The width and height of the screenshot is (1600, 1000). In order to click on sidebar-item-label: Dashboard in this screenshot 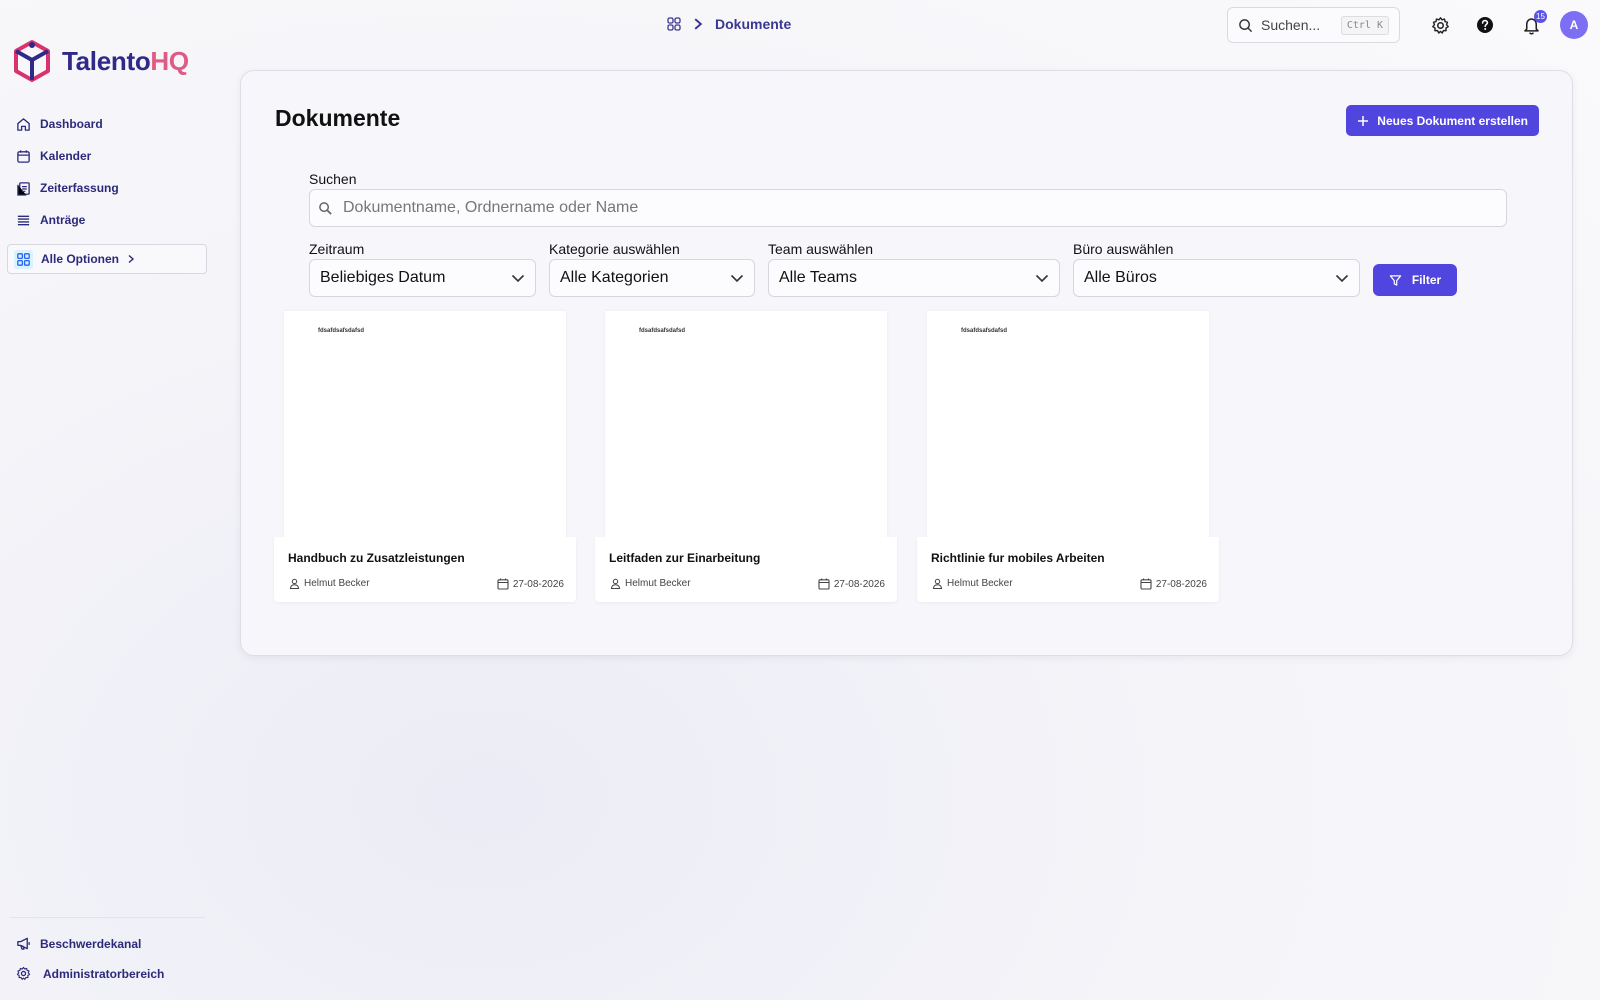, I will do `click(71, 124)`.